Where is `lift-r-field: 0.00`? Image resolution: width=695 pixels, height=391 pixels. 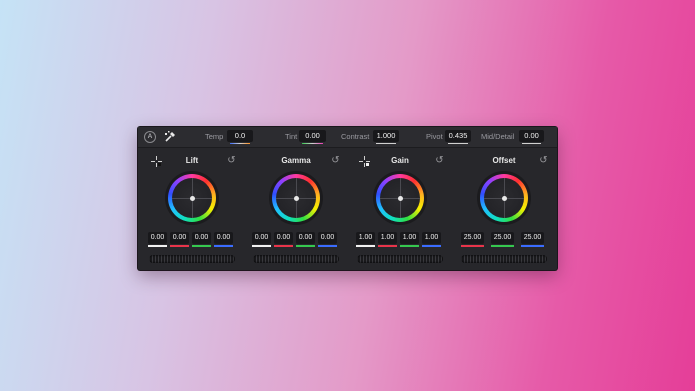
lift-r-field: 0.00 is located at coordinates (179, 238).